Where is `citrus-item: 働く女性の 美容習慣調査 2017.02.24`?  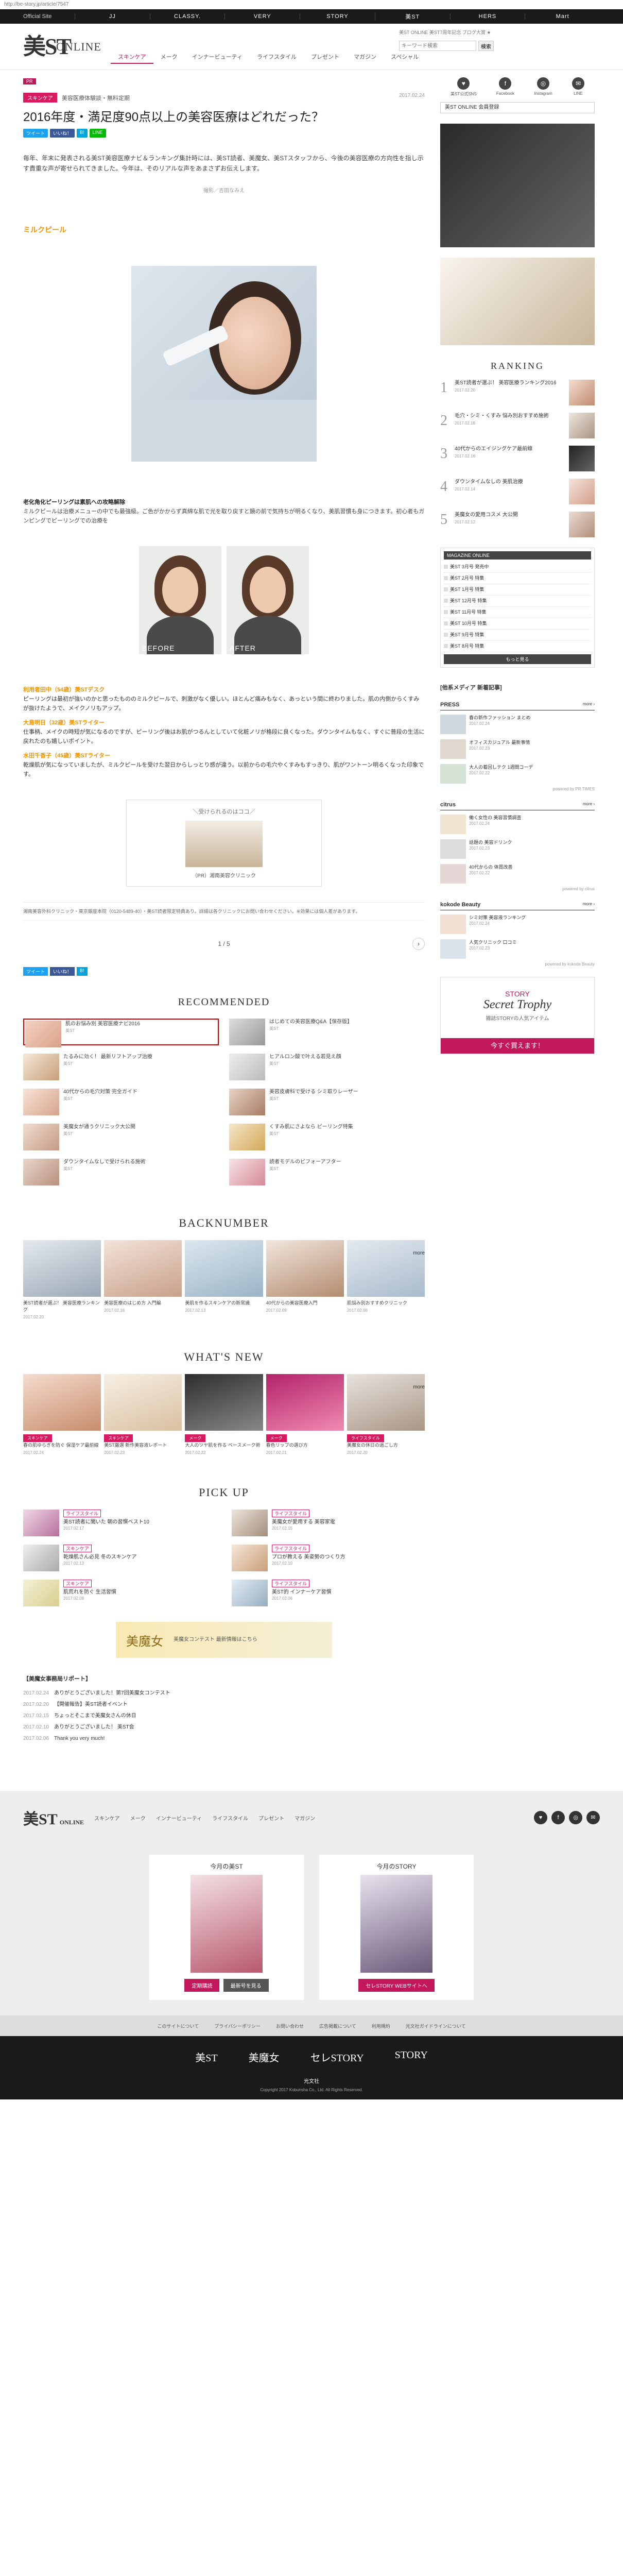 citrus-item: 働く女性の 美容習慣調査 2017.02.24 is located at coordinates (517, 824).